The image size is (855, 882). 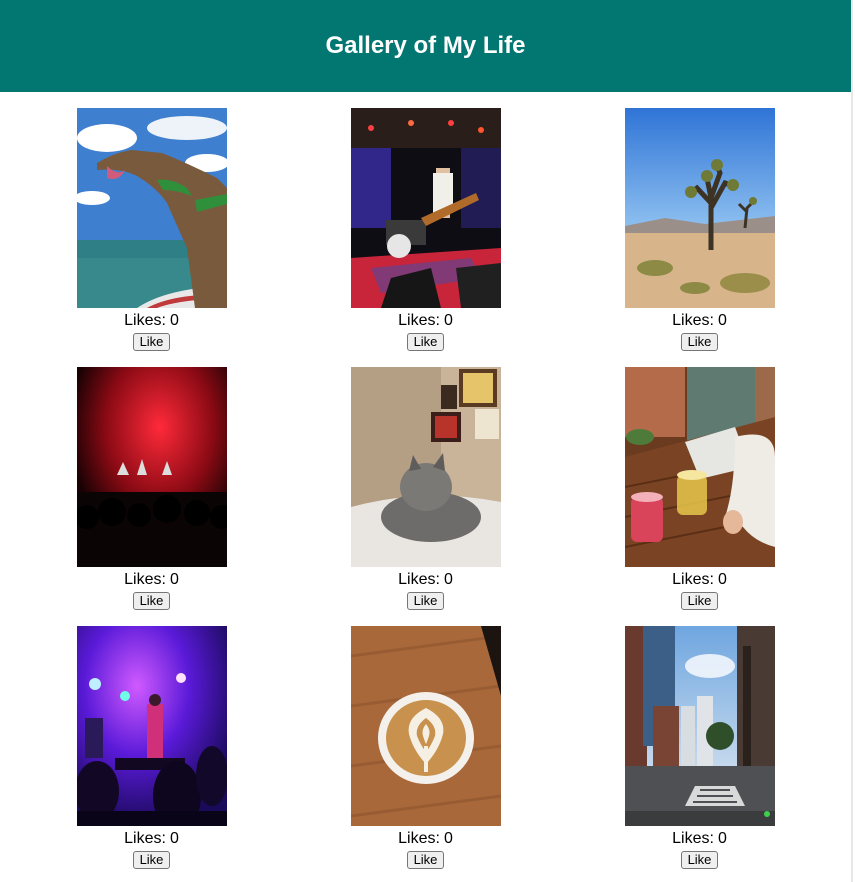 What do you see at coordinates (151, 726) in the screenshot?
I see `photo-purple-concert` at bounding box center [151, 726].